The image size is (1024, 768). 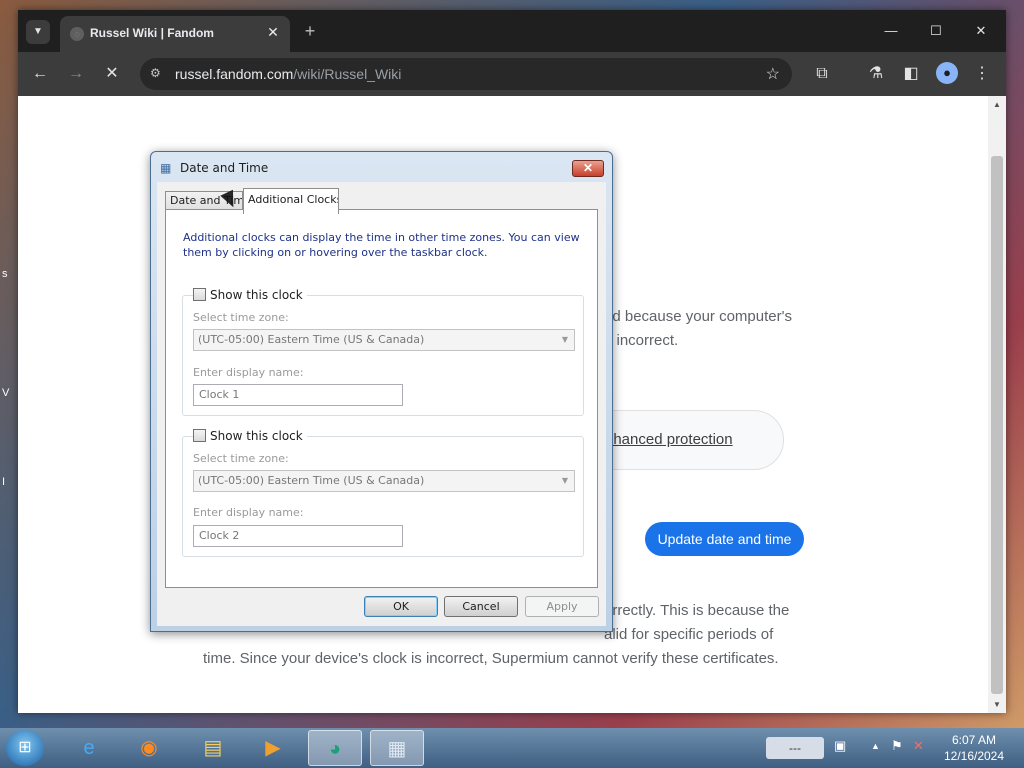 What do you see at coordinates (397, 748) in the screenshot?
I see `date-time-taskbar-icon: ▦` at bounding box center [397, 748].